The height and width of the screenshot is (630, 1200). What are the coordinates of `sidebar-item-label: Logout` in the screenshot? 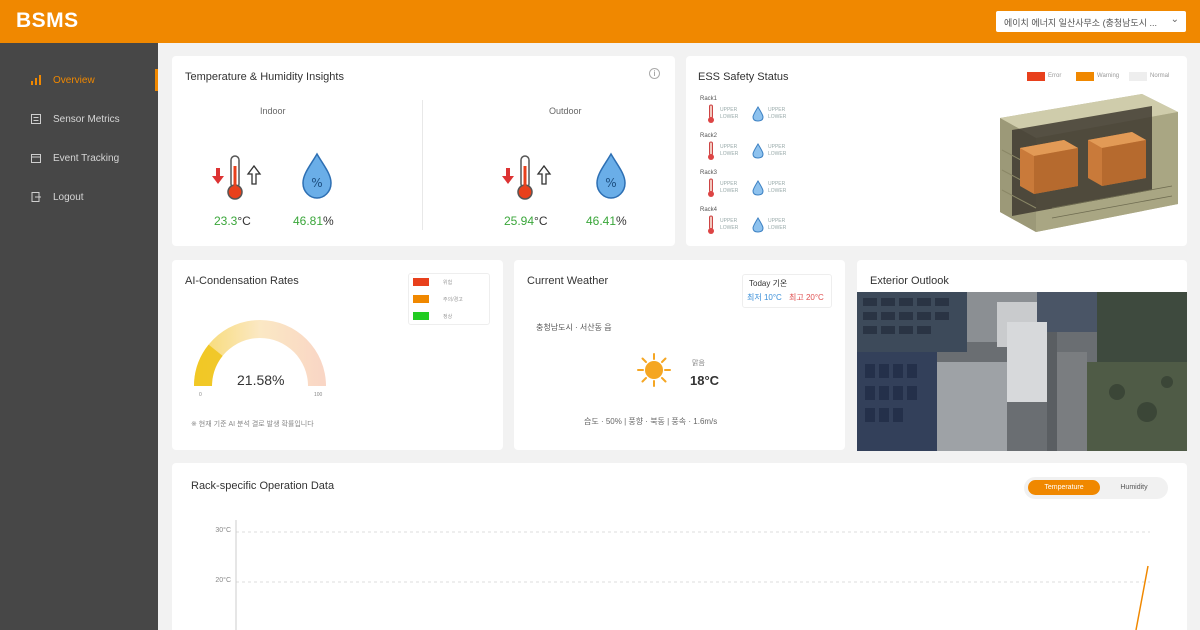 It's located at (68, 197).